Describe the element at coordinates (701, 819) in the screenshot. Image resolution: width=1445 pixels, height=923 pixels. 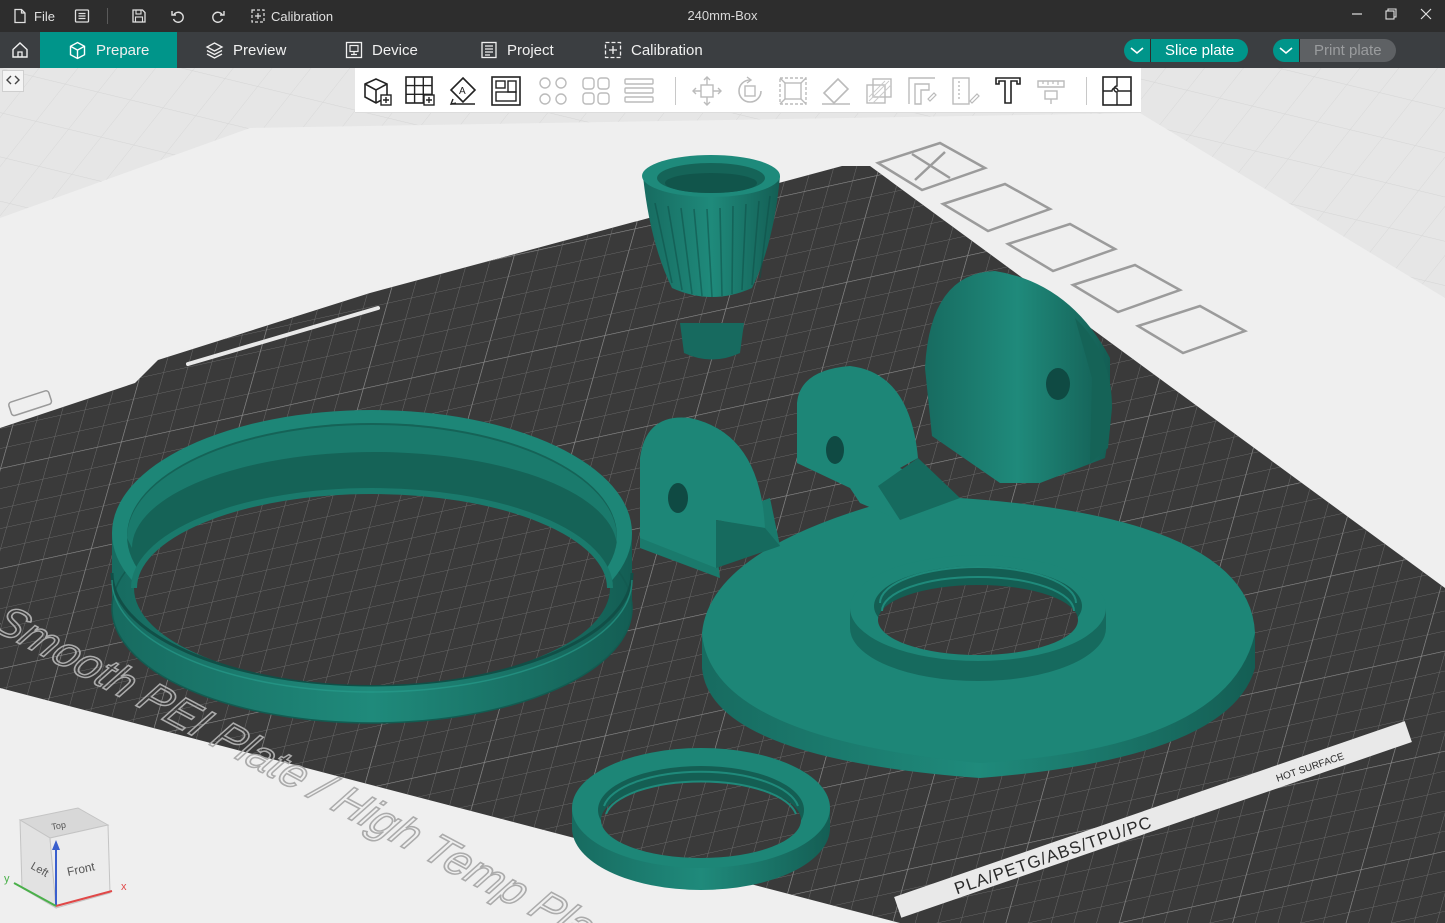
I see `model-small-ring` at that location.